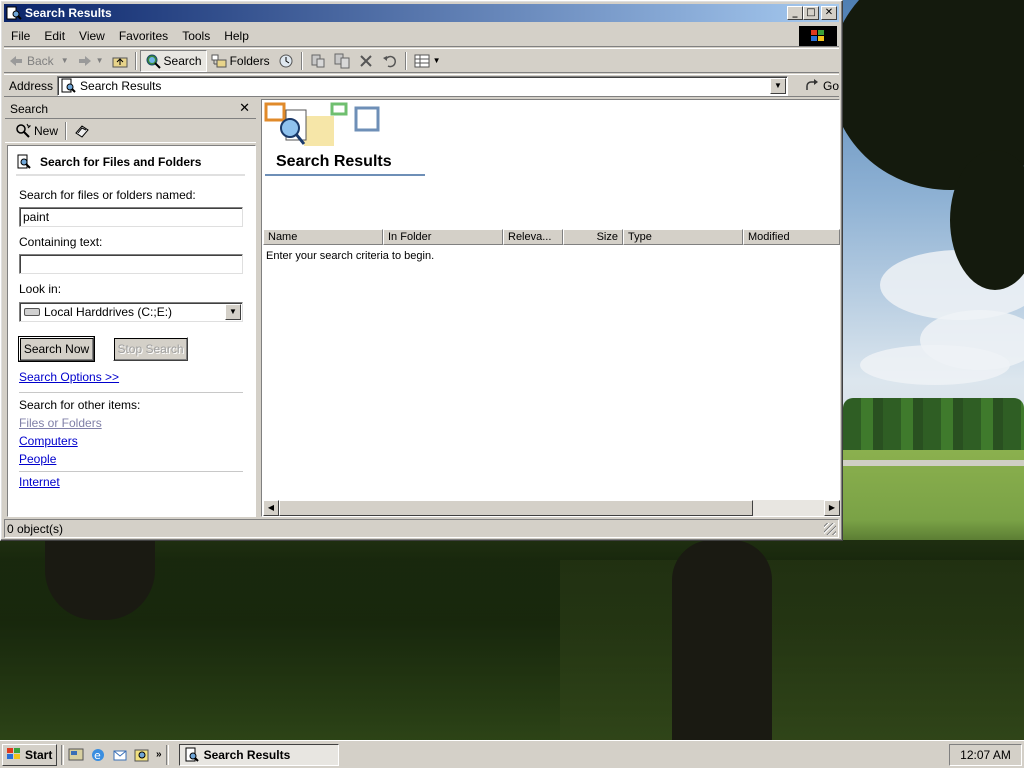 This screenshot has height=768, width=1024. I want to click on undo-icon, so click(390, 61).